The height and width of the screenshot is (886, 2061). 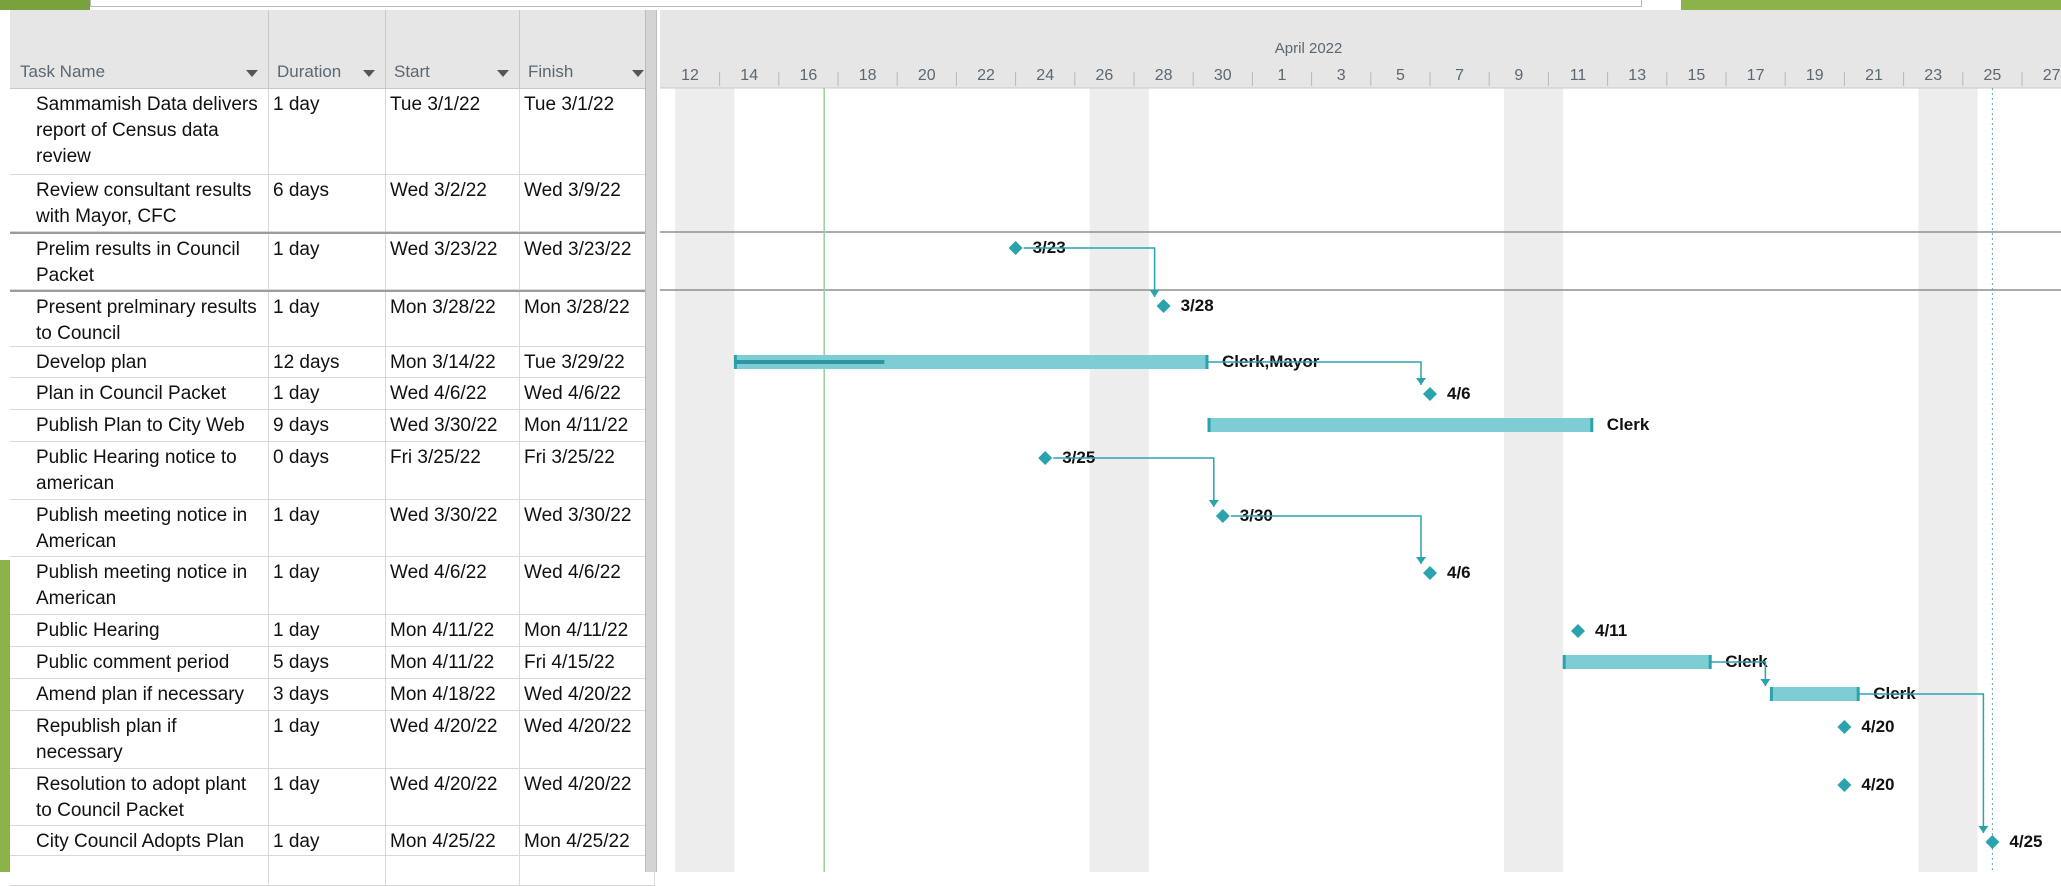 I want to click on cell-task-name: Publish Plan to City Web, so click(x=139, y=425).